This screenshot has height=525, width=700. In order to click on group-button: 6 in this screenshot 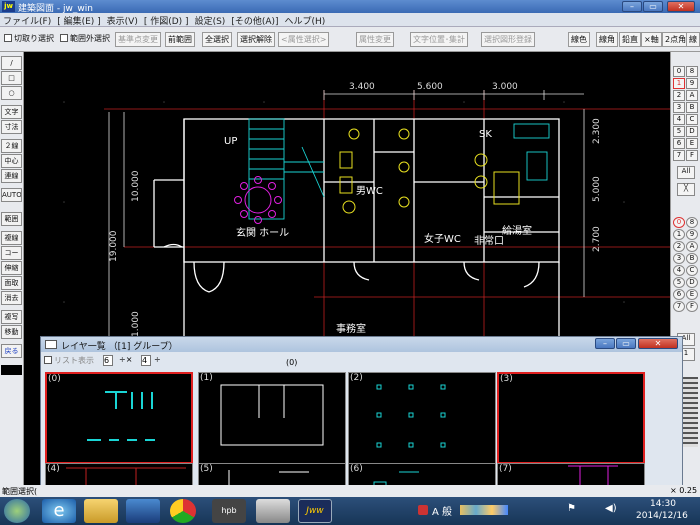, I will do `click(679, 294)`.